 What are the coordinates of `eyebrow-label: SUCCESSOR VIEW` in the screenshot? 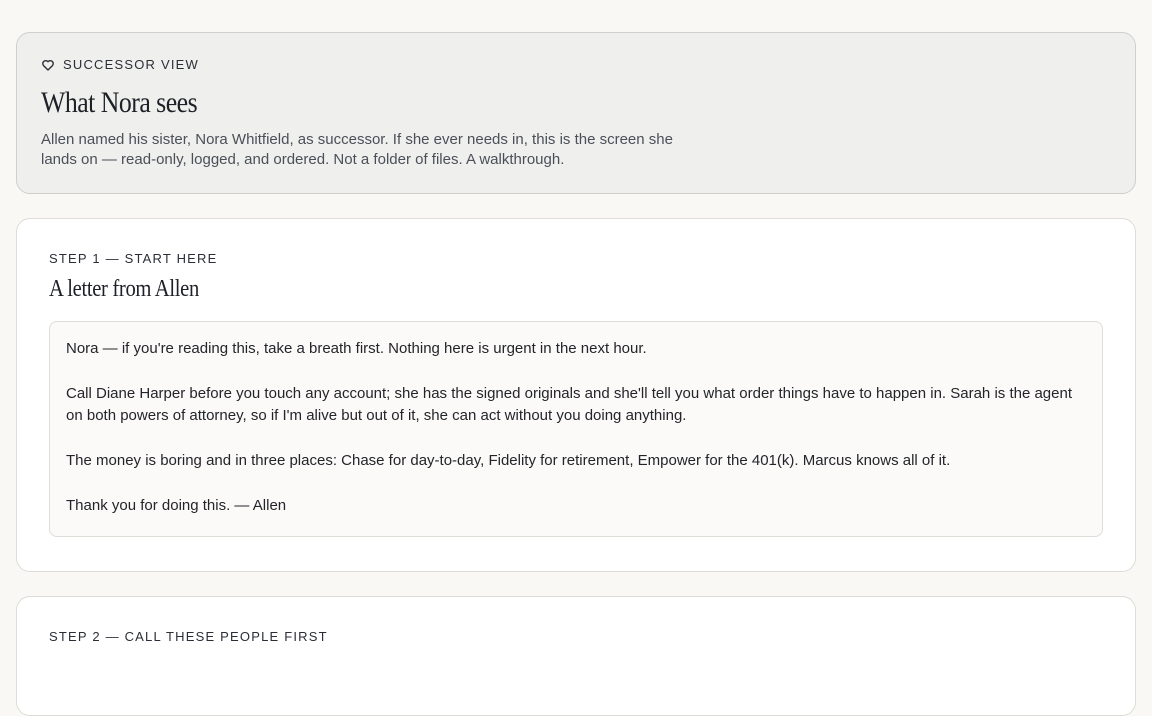 It's located at (131, 64).